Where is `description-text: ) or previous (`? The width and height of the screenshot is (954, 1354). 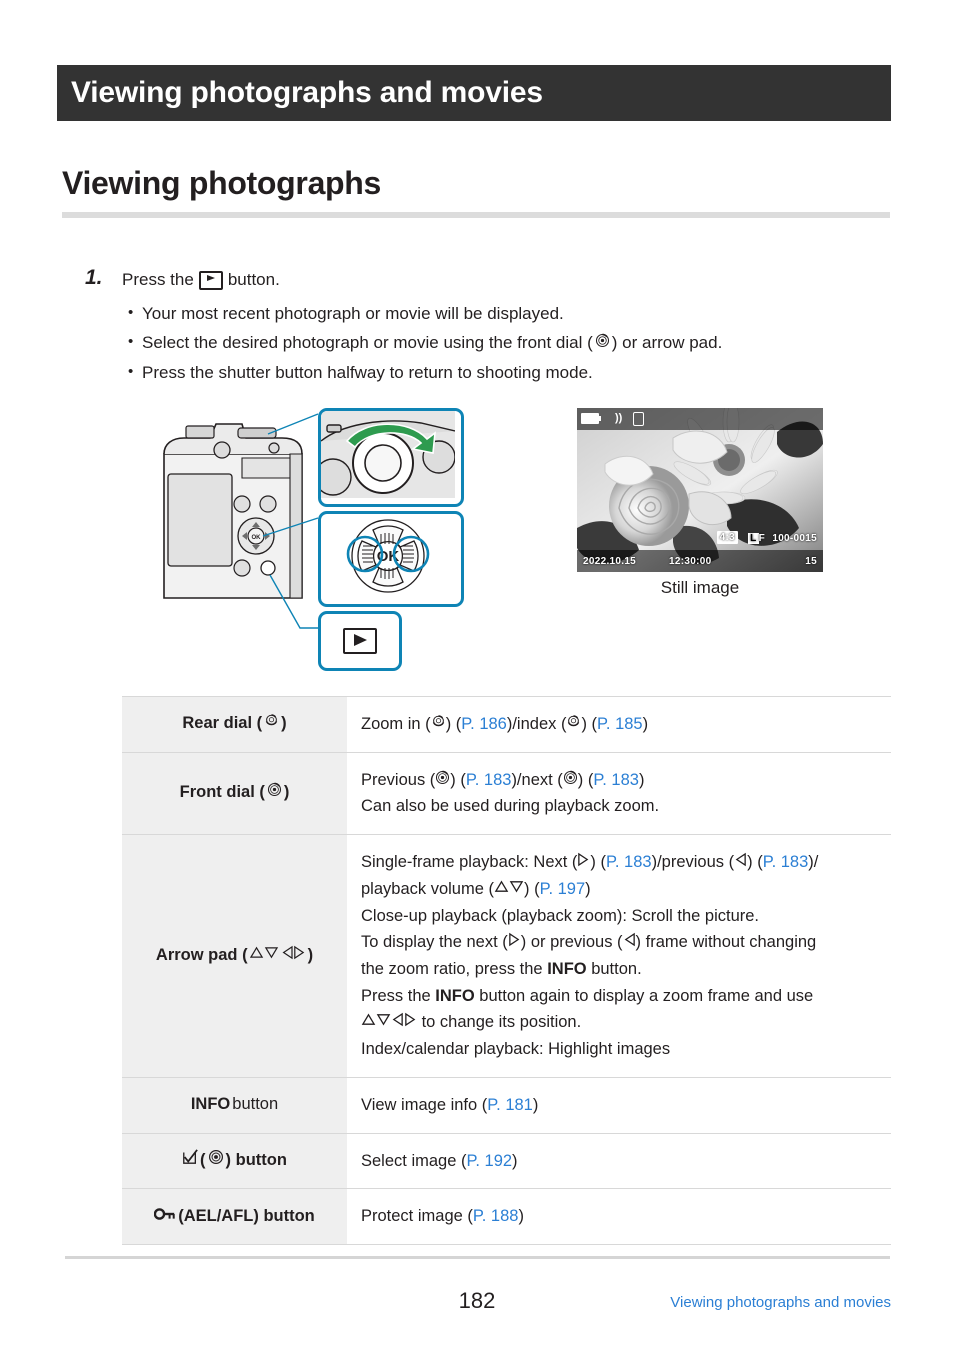 description-text: ) or previous ( is located at coordinates (571, 942).